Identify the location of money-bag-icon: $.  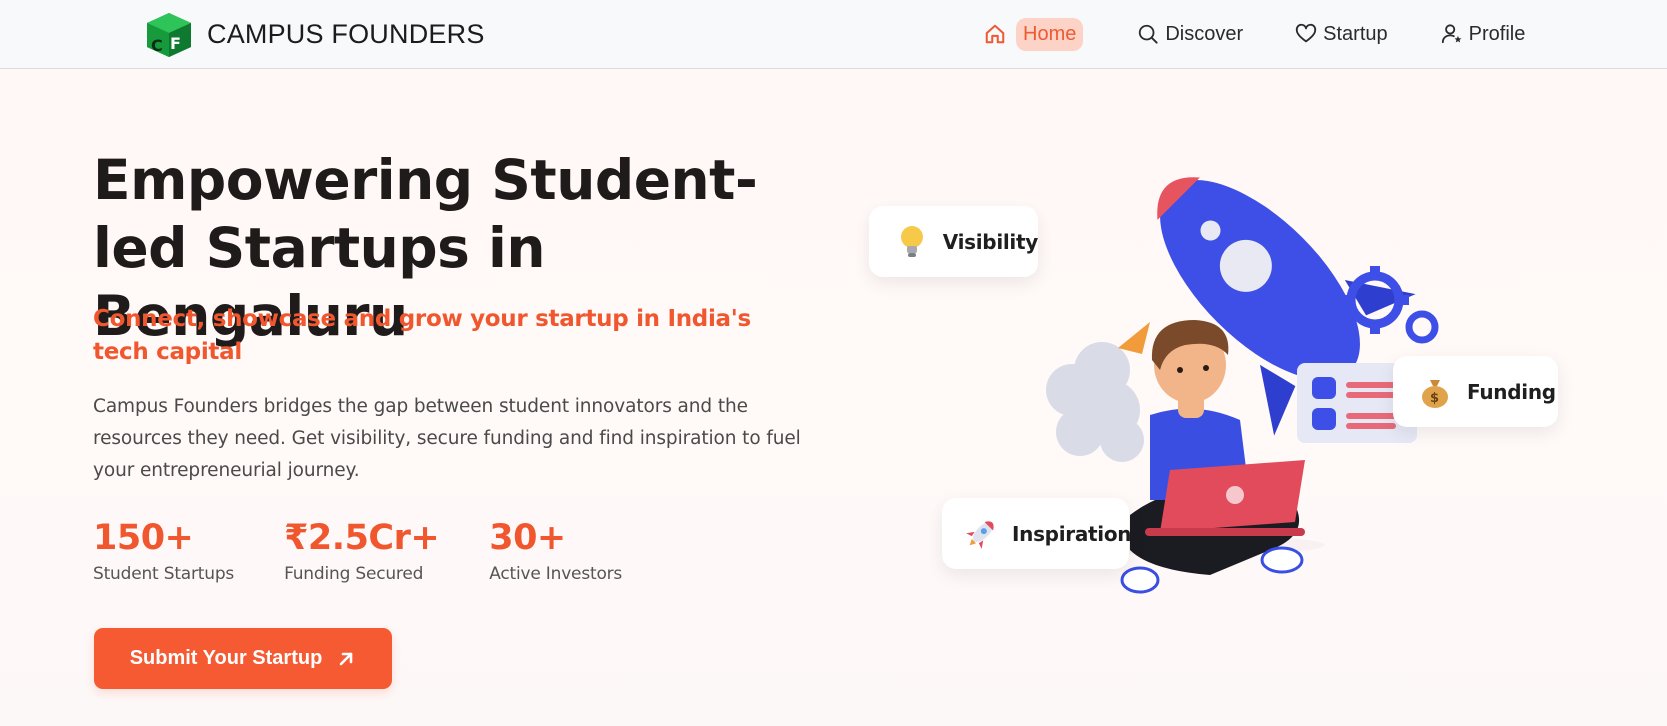
(1435, 392).